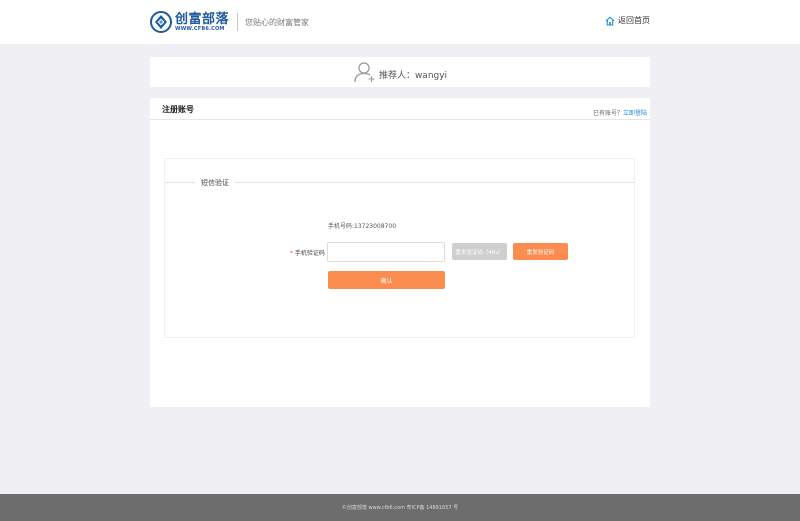  What do you see at coordinates (635, 113) in the screenshot?
I see `login-link: 立即登陆` at bounding box center [635, 113].